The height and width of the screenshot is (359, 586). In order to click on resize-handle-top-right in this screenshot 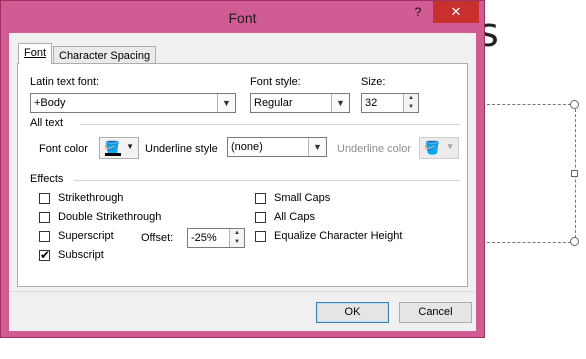, I will do `click(574, 104)`.